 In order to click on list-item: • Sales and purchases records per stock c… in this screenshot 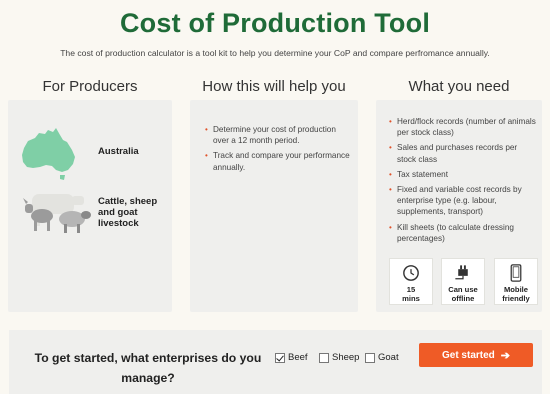, I will do `click(453, 153)`.